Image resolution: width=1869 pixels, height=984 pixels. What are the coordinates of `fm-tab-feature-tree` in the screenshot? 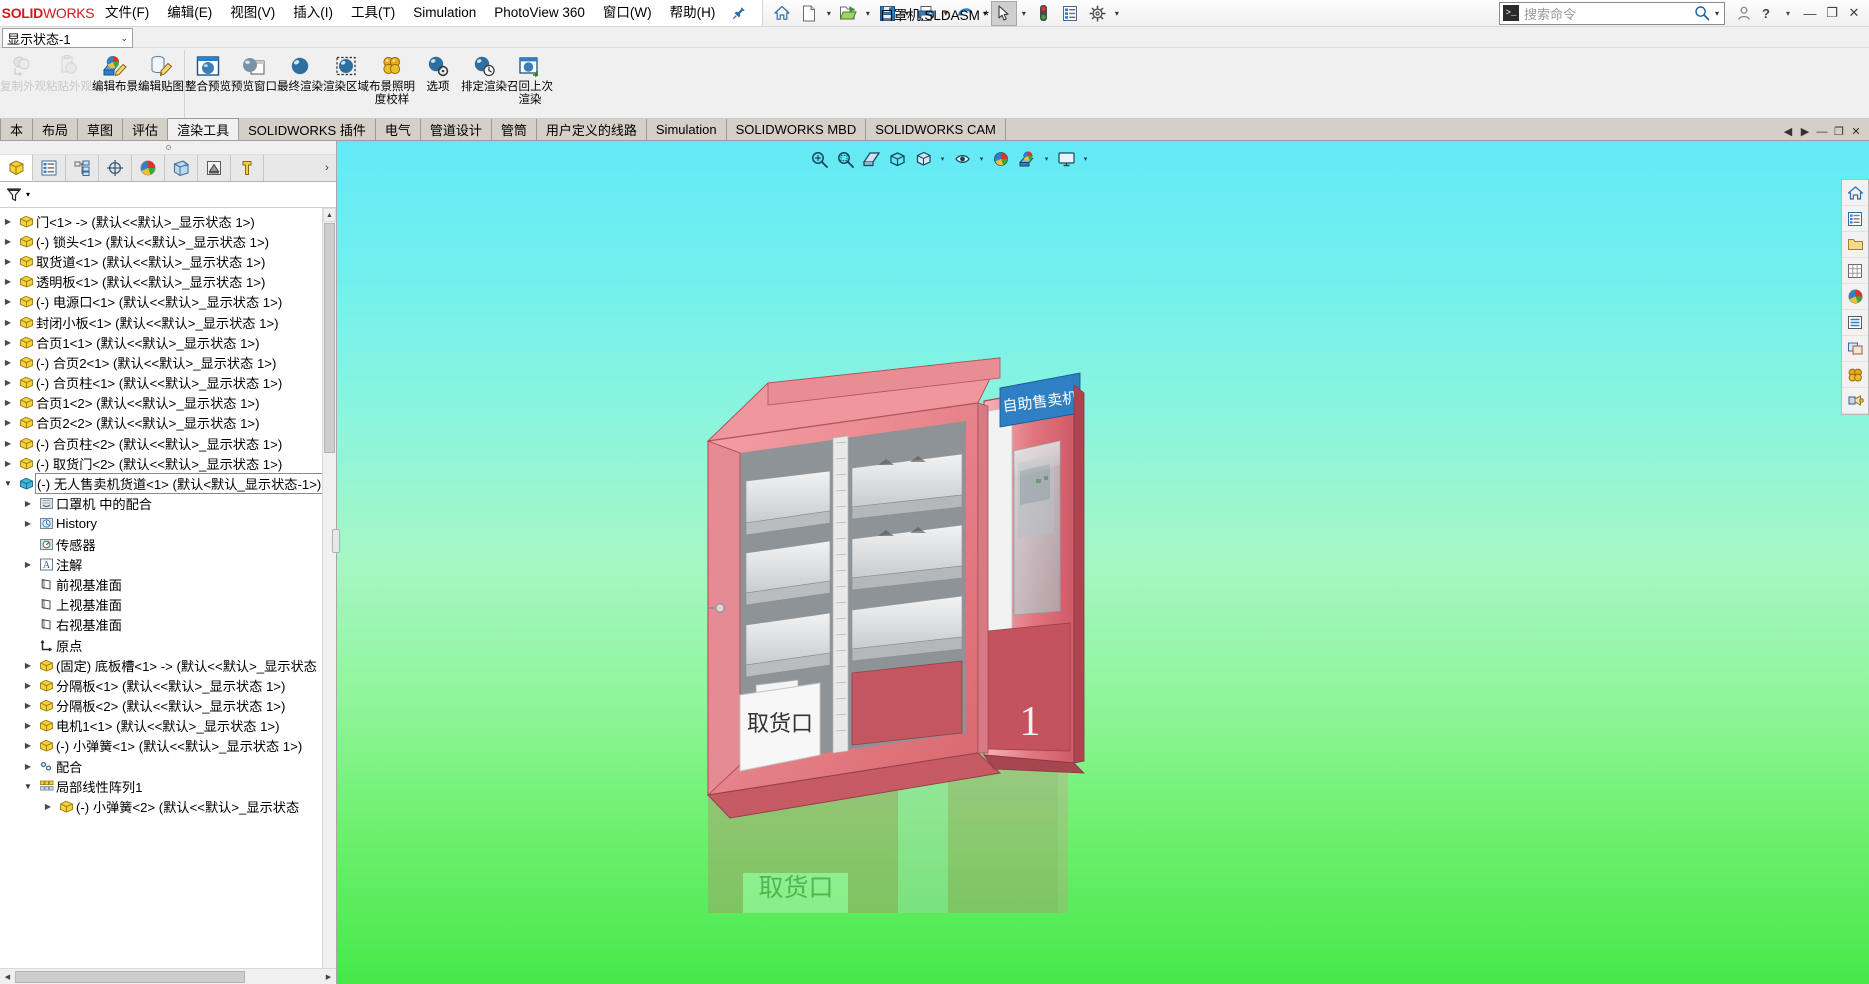 It's located at (16, 168).